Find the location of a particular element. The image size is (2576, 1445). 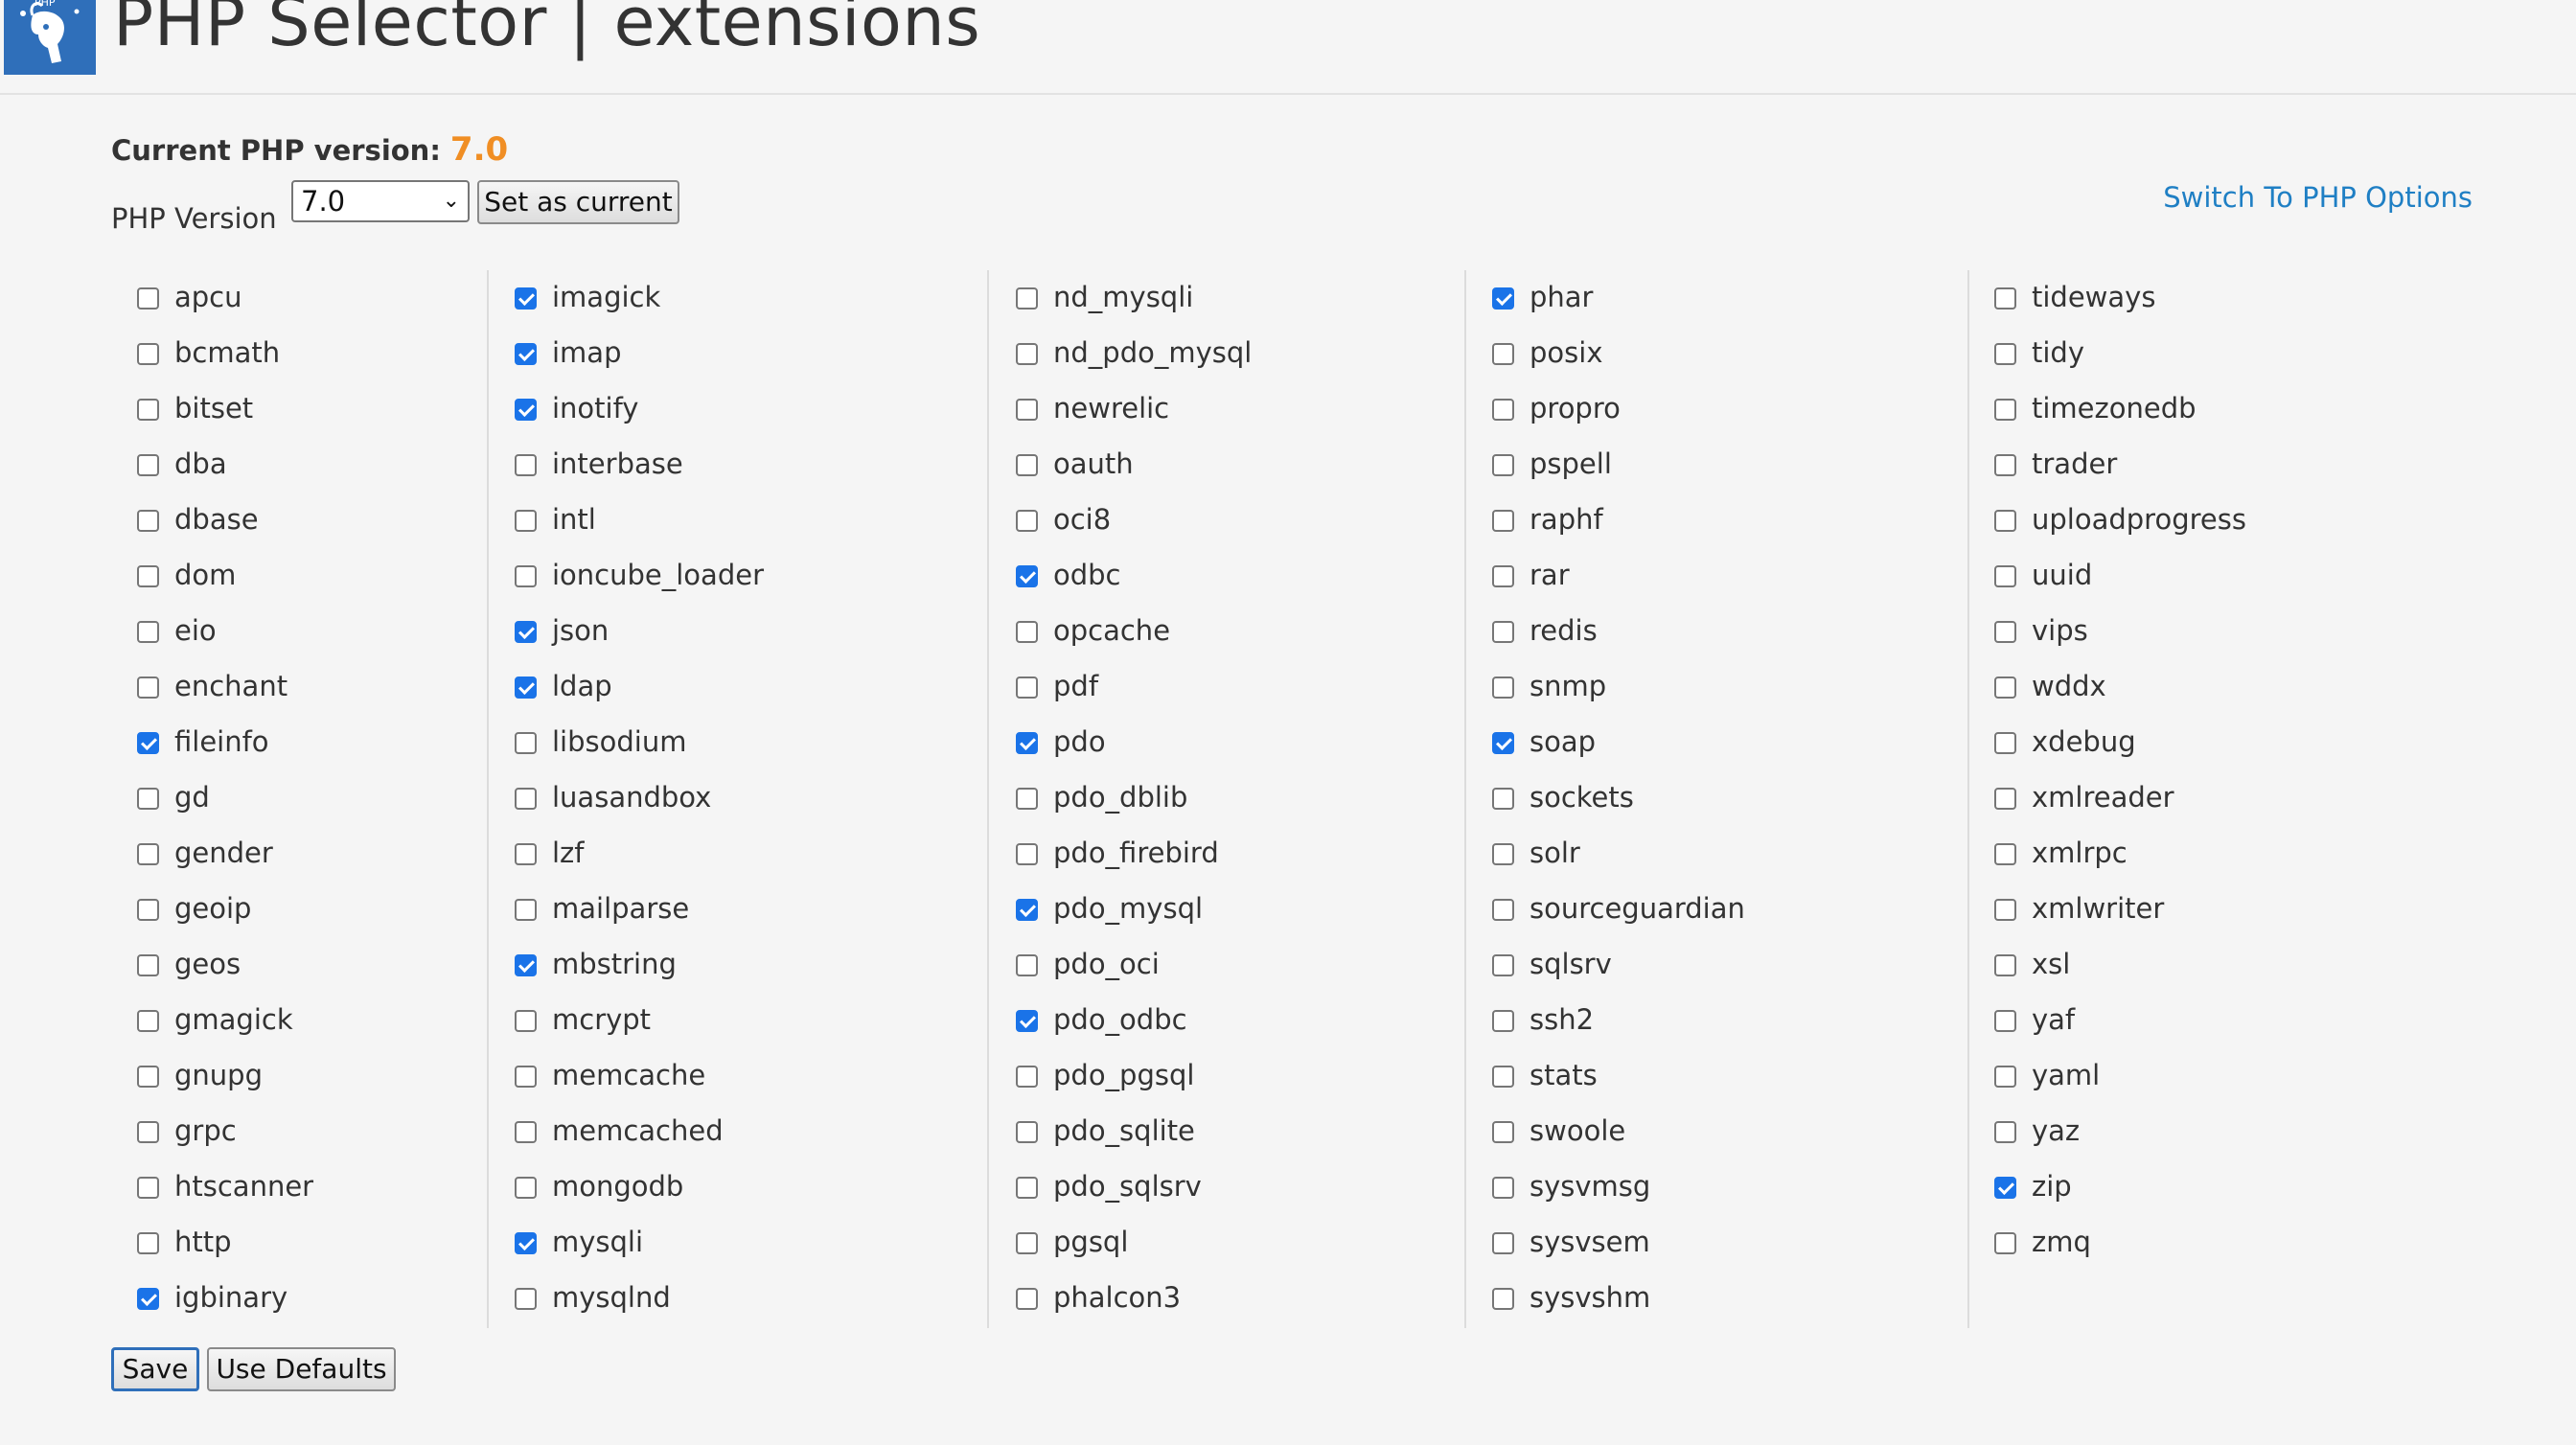

switch-to-php-options-link: Switch To PHP Options is located at coordinates (2317, 197).